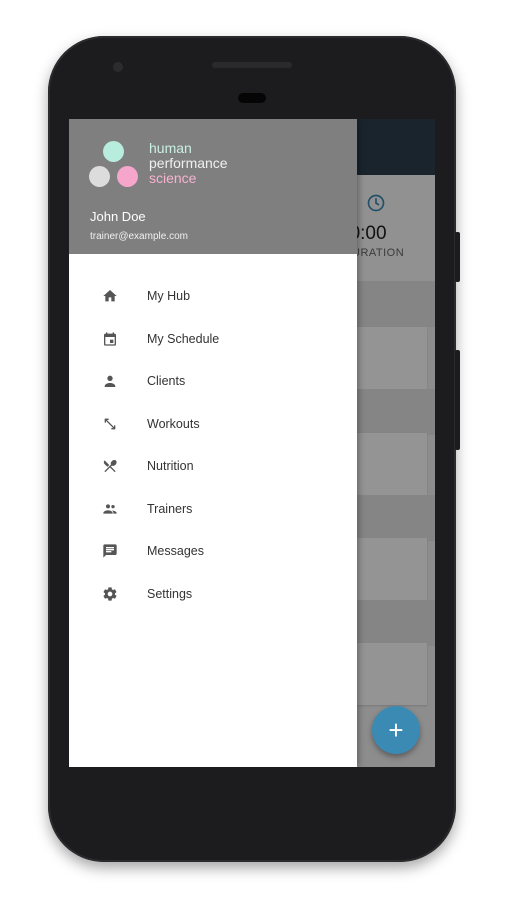  What do you see at coordinates (175, 551) in the screenshot?
I see `menu-item-label: Messages` at bounding box center [175, 551].